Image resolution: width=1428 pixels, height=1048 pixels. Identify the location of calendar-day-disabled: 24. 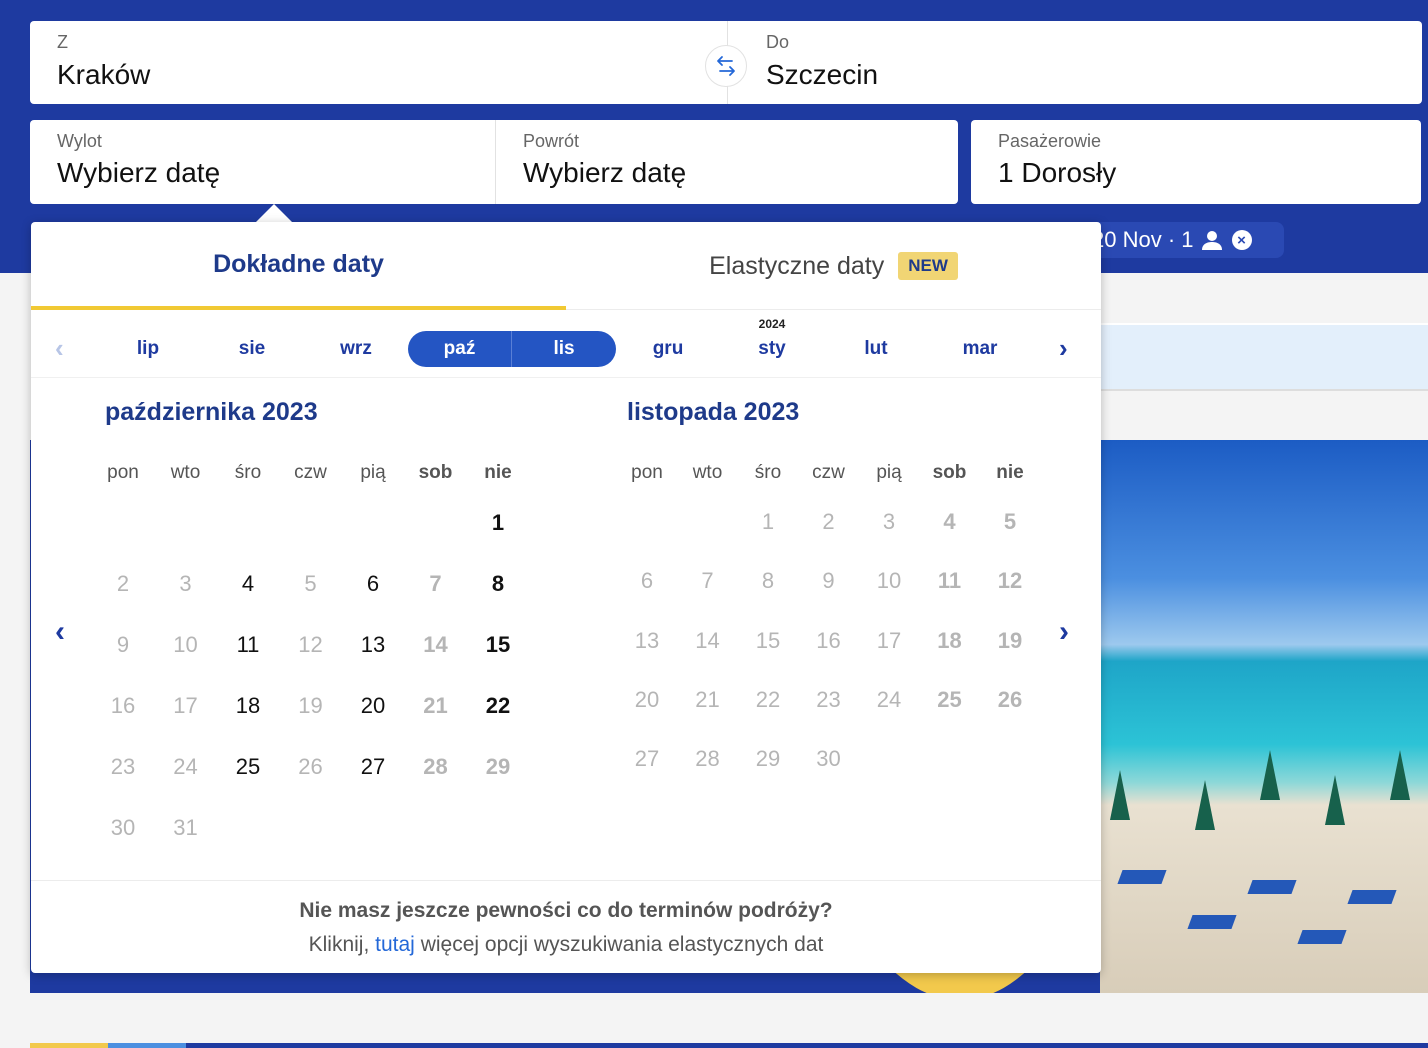
(889, 699).